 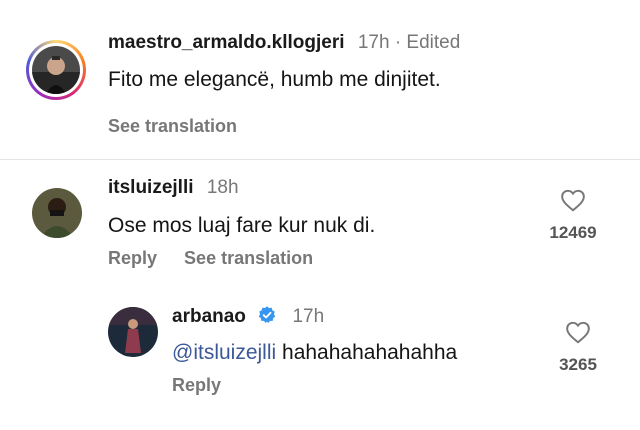 I want to click on comment-username: itsluizejlli, so click(x=151, y=187).